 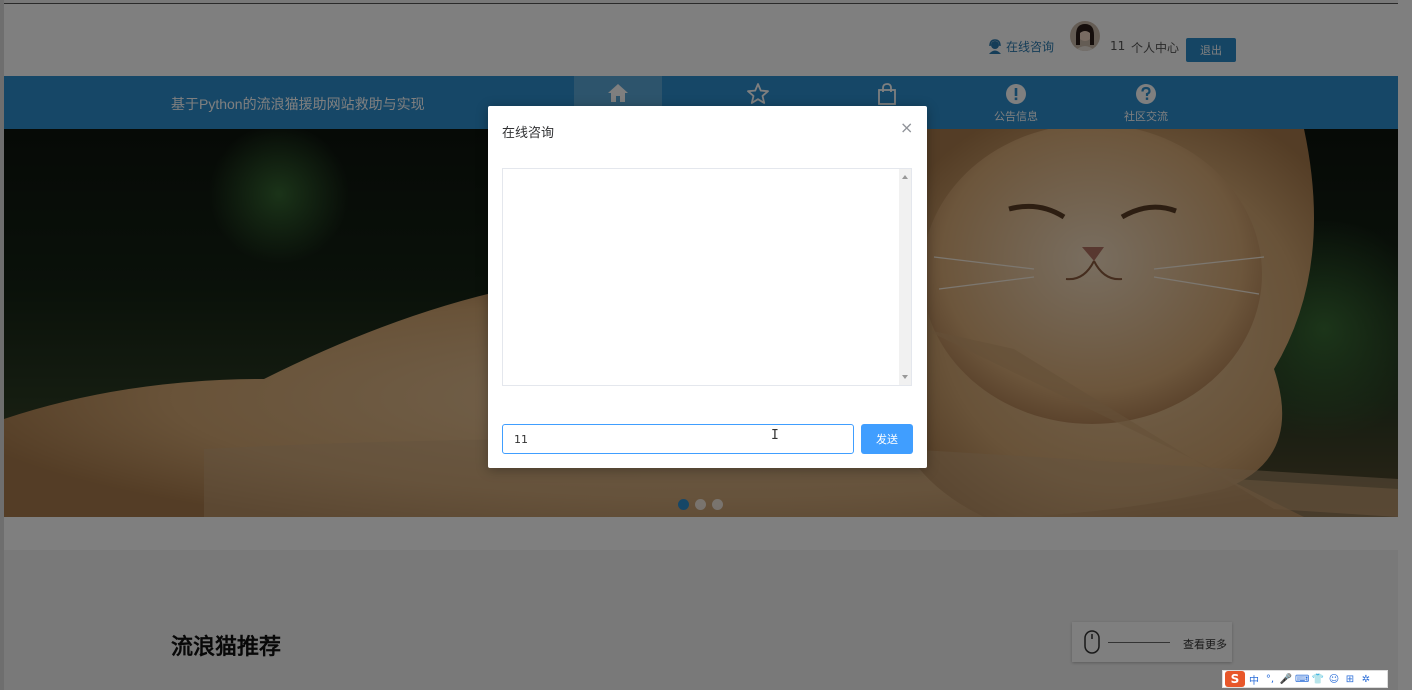 What do you see at coordinates (906, 127) in the screenshot?
I see `close-icon: ×` at bounding box center [906, 127].